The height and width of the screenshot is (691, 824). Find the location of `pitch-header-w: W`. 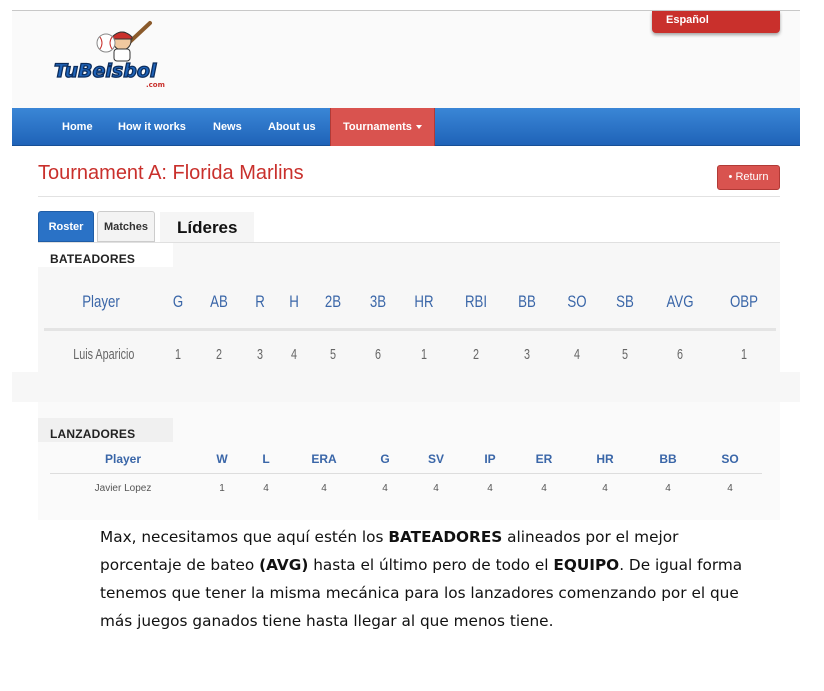

pitch-header-w: W is located at coordinates (222, 459).